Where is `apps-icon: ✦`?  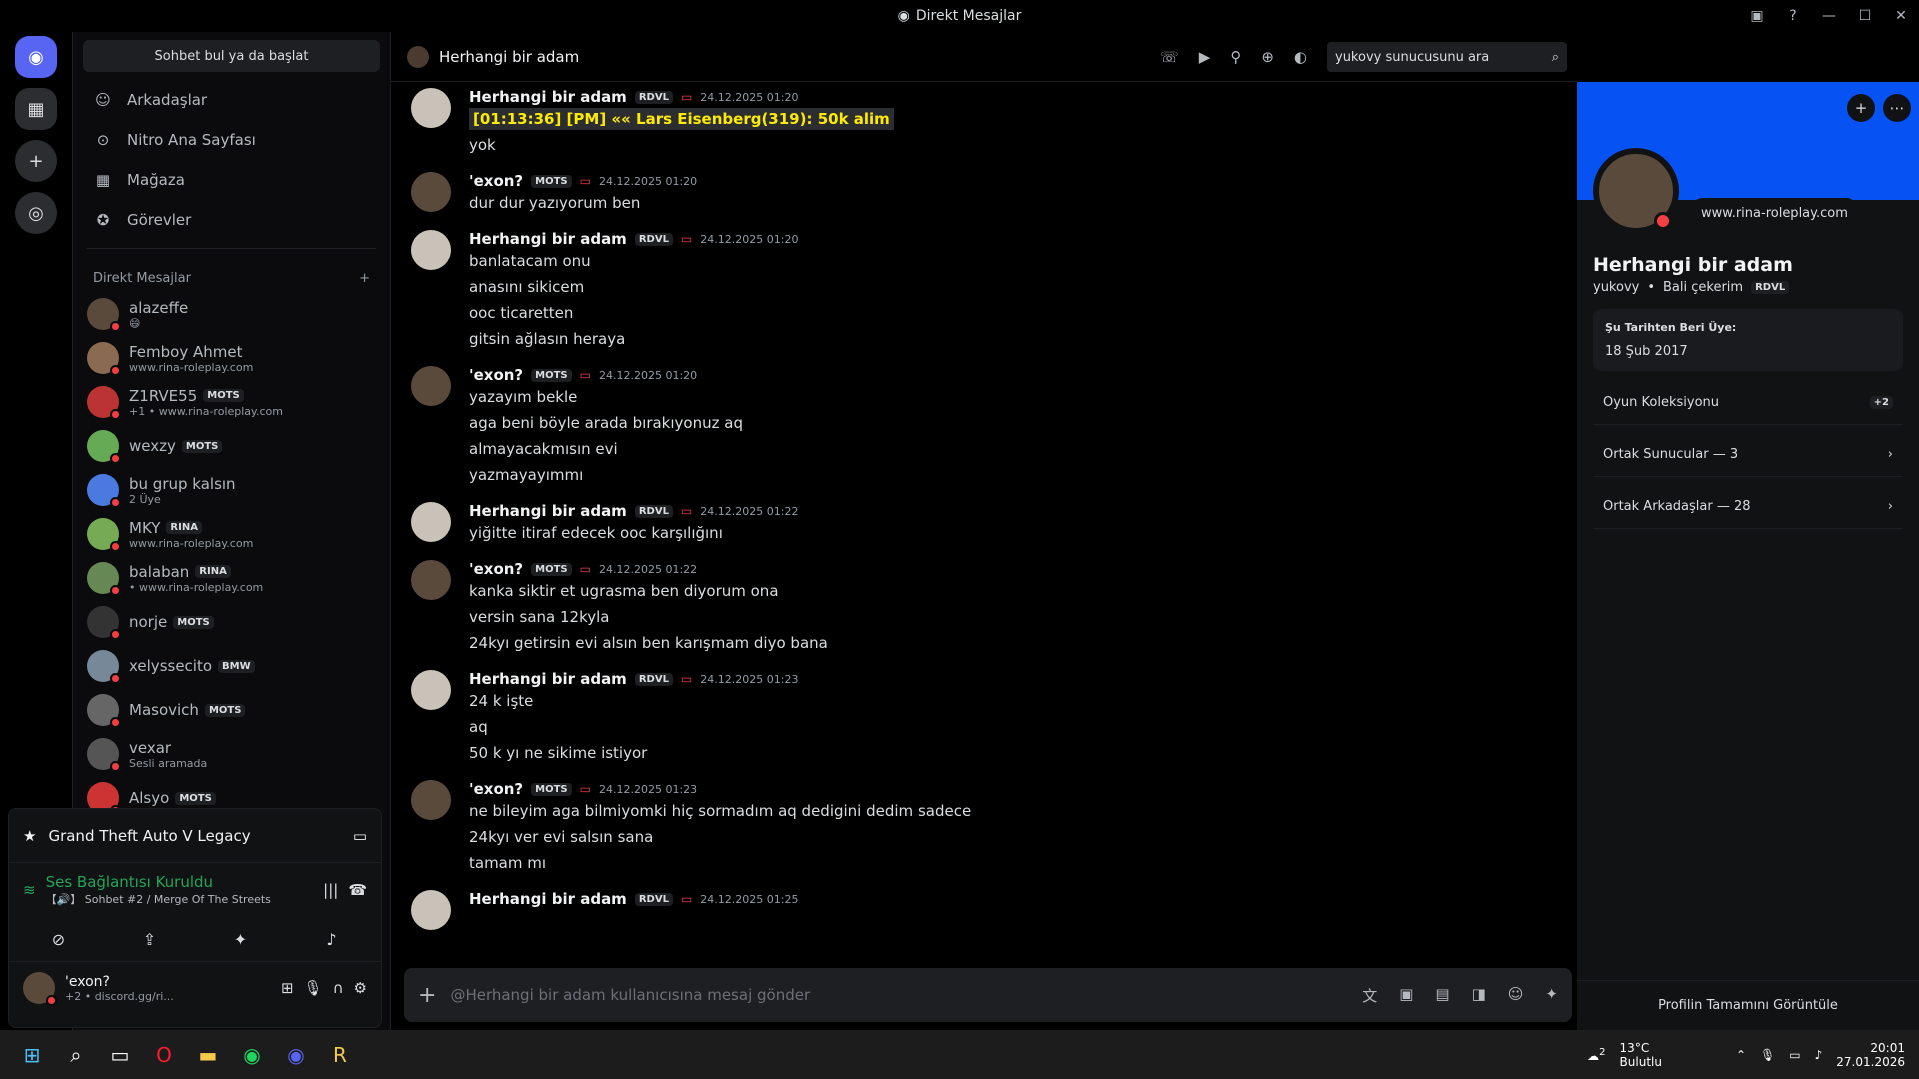
apps-icon: ✦ is located at coordinates (1551, 995).